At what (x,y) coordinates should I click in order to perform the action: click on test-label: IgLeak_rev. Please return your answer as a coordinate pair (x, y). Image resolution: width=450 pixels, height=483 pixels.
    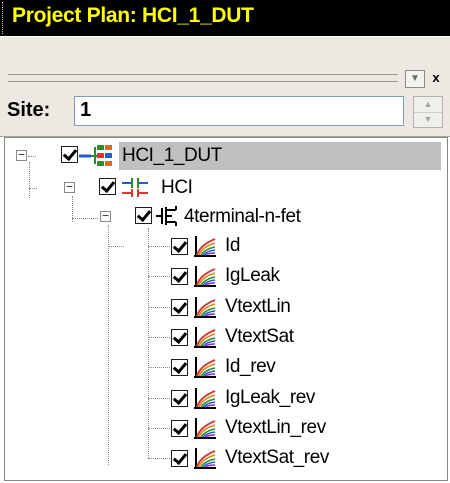
    Looking at the image, I should click on (270, 398).